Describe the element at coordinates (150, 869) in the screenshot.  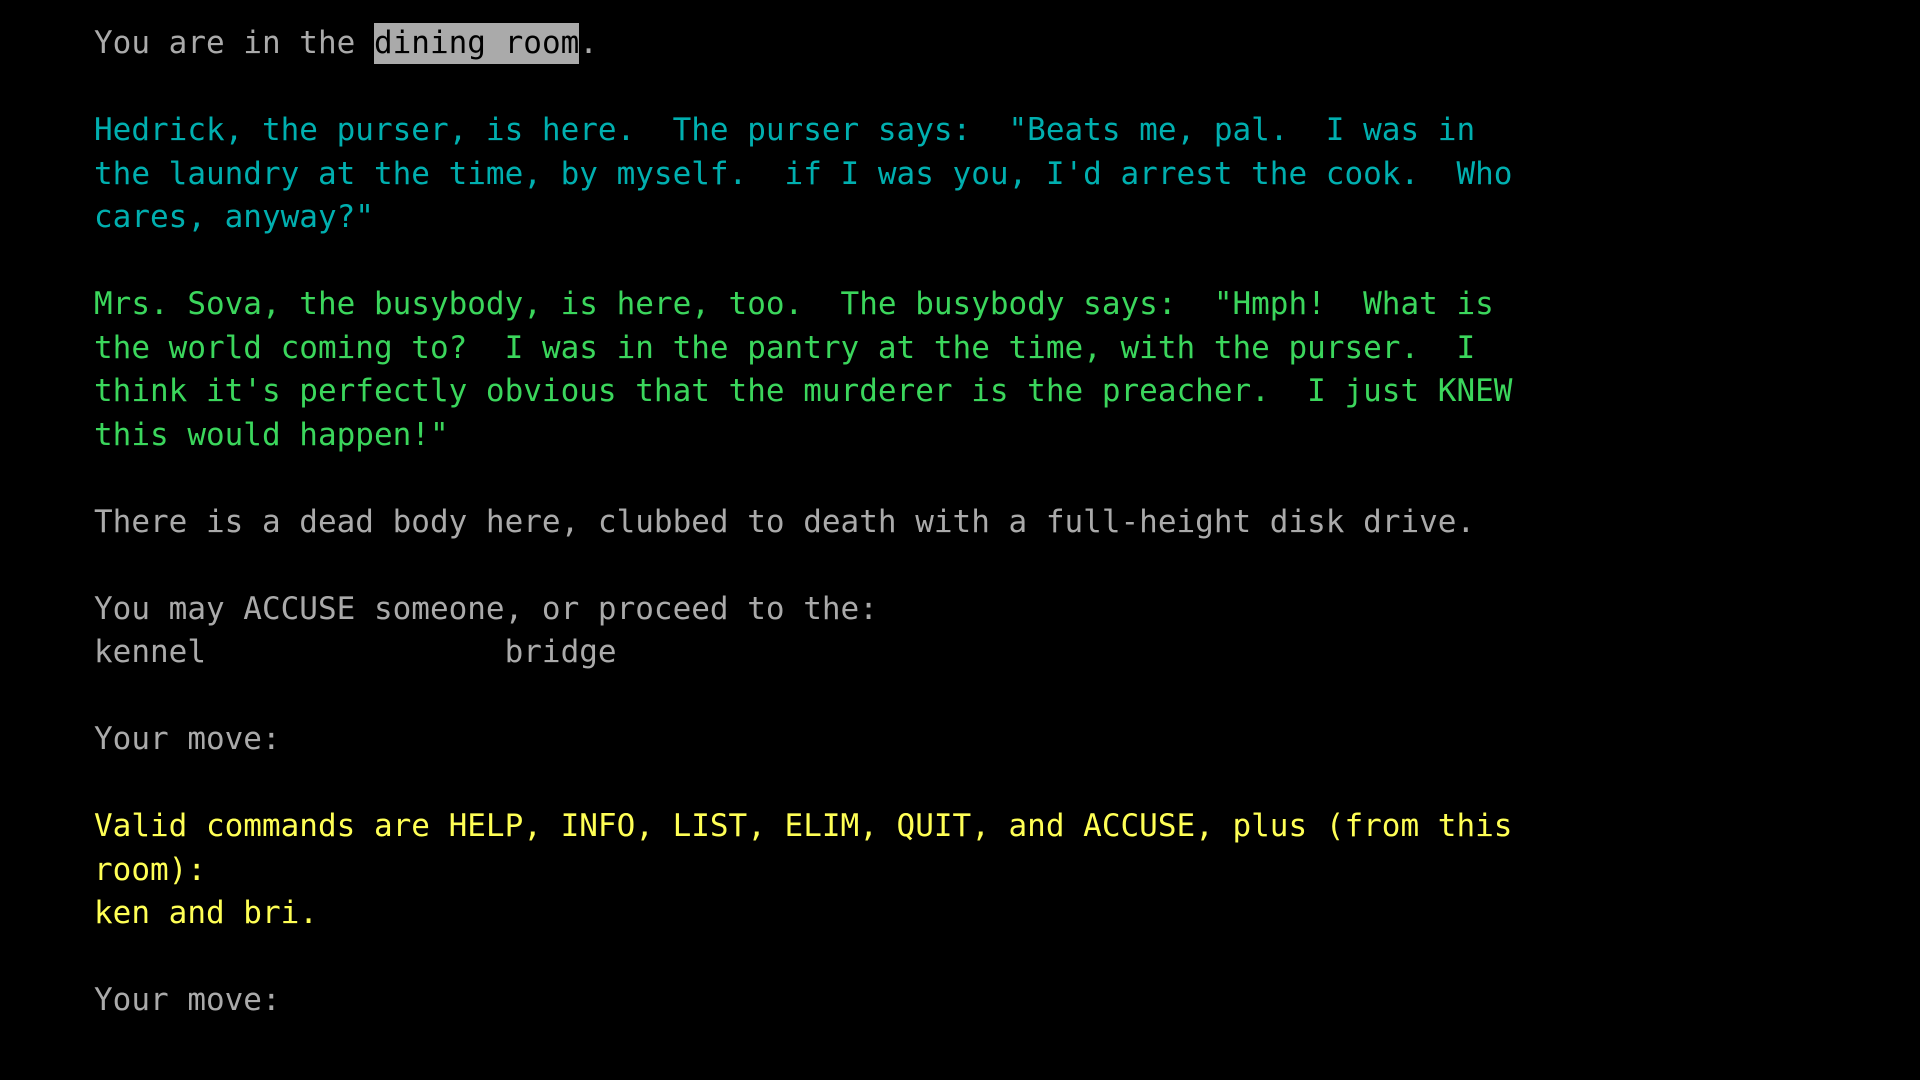
I see `help-line-2: room):` at that location.